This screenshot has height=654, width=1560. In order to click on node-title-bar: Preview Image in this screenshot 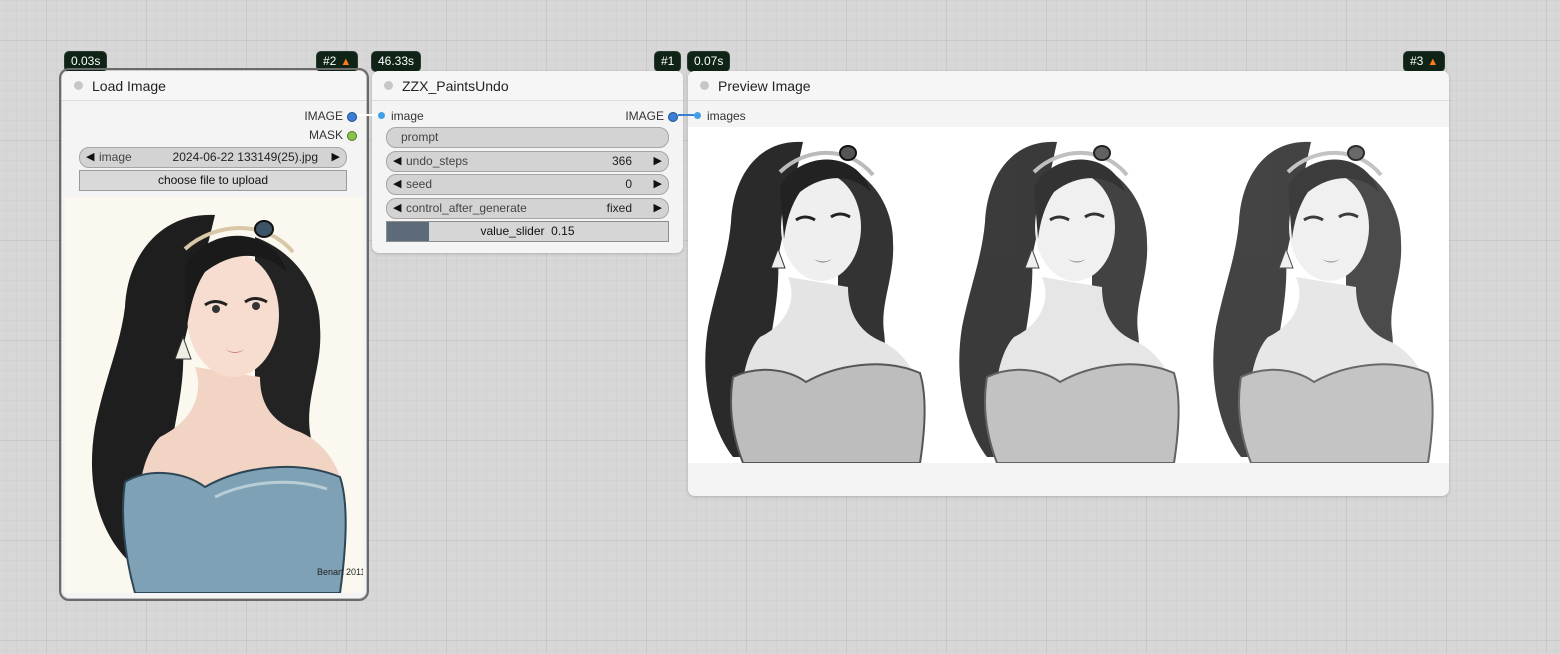, I will do `click(1068, 86)`.